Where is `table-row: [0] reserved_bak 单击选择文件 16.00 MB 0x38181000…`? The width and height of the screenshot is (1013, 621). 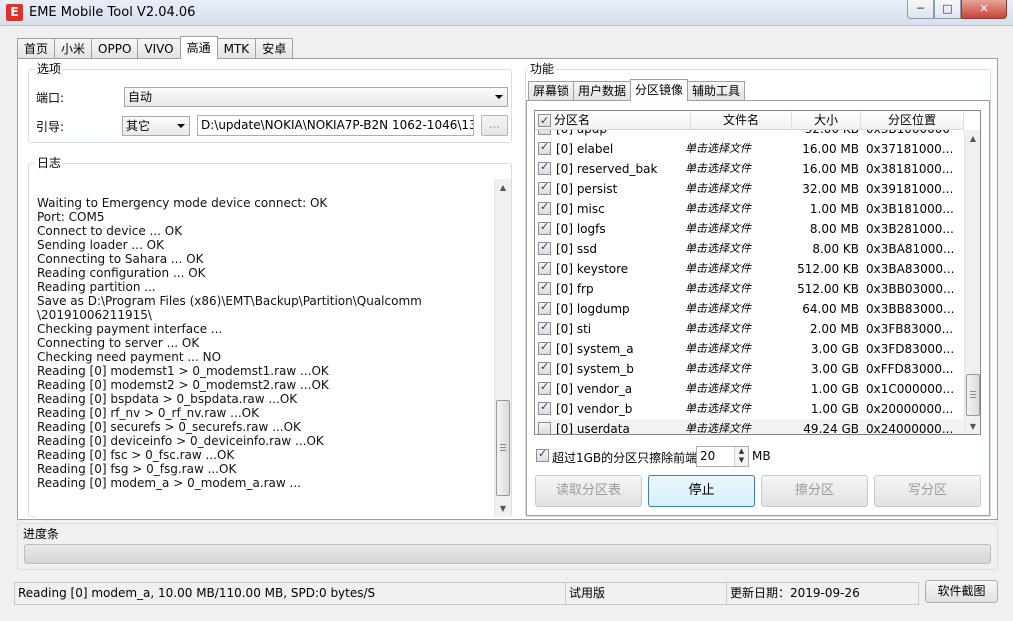 table-row: [0] reserved_bak 单击选择文件 16.00 MB 0x38181000… is located at coordinates (749, 169).